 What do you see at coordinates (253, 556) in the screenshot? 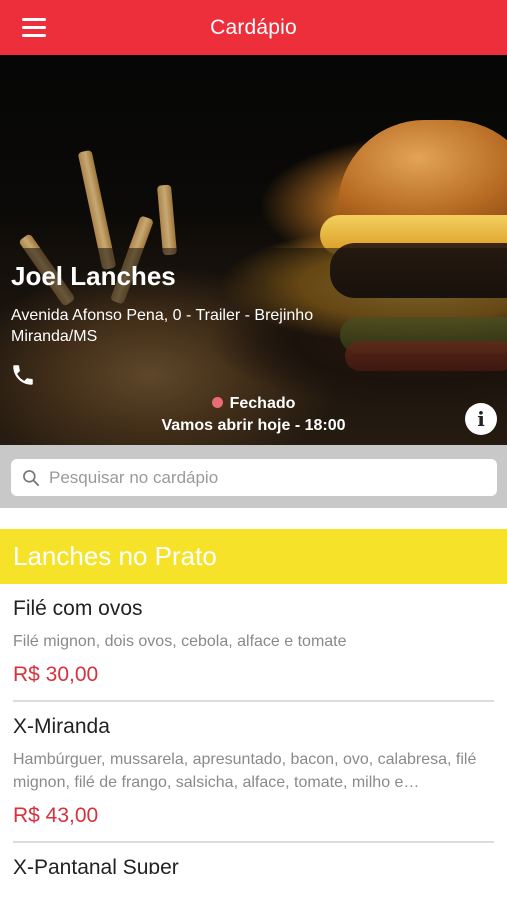
I see `category-header: Lanches no Prato` at bounding box center [253, 556].